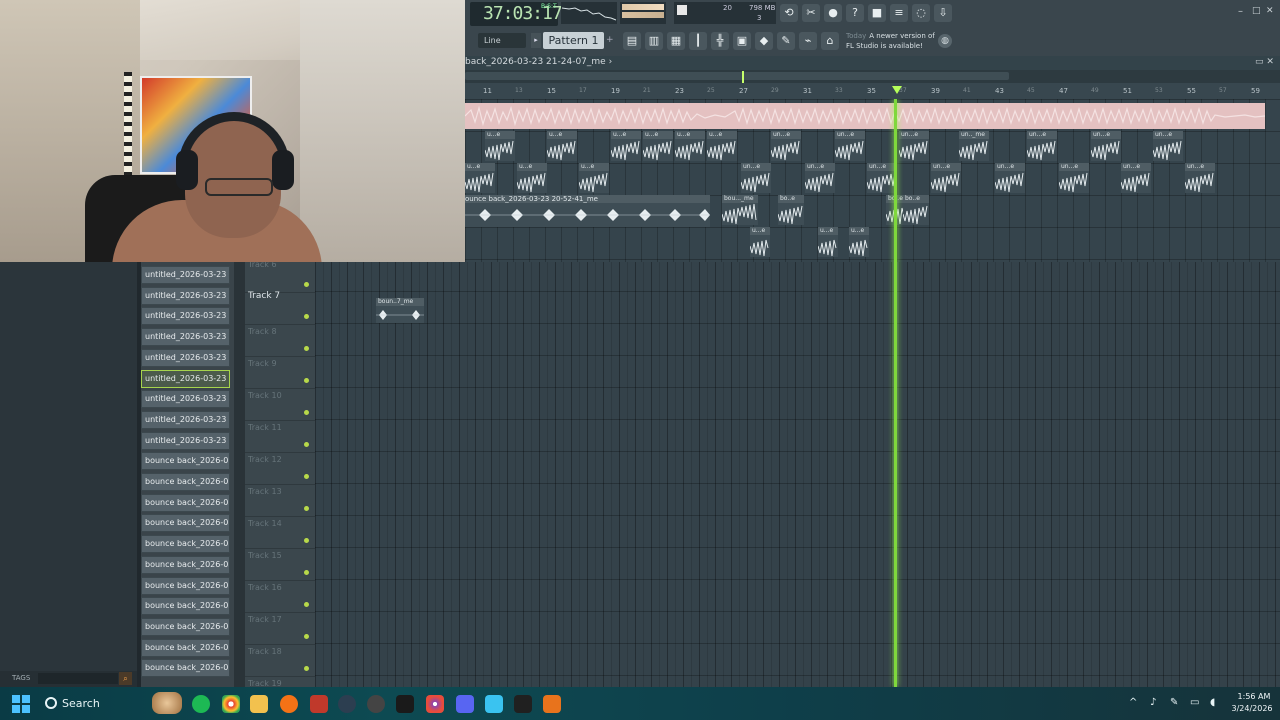 The height and width of the screenshot is (720, 1280). I want to click on network-tray-icon: ▭, so click(1194, 702).